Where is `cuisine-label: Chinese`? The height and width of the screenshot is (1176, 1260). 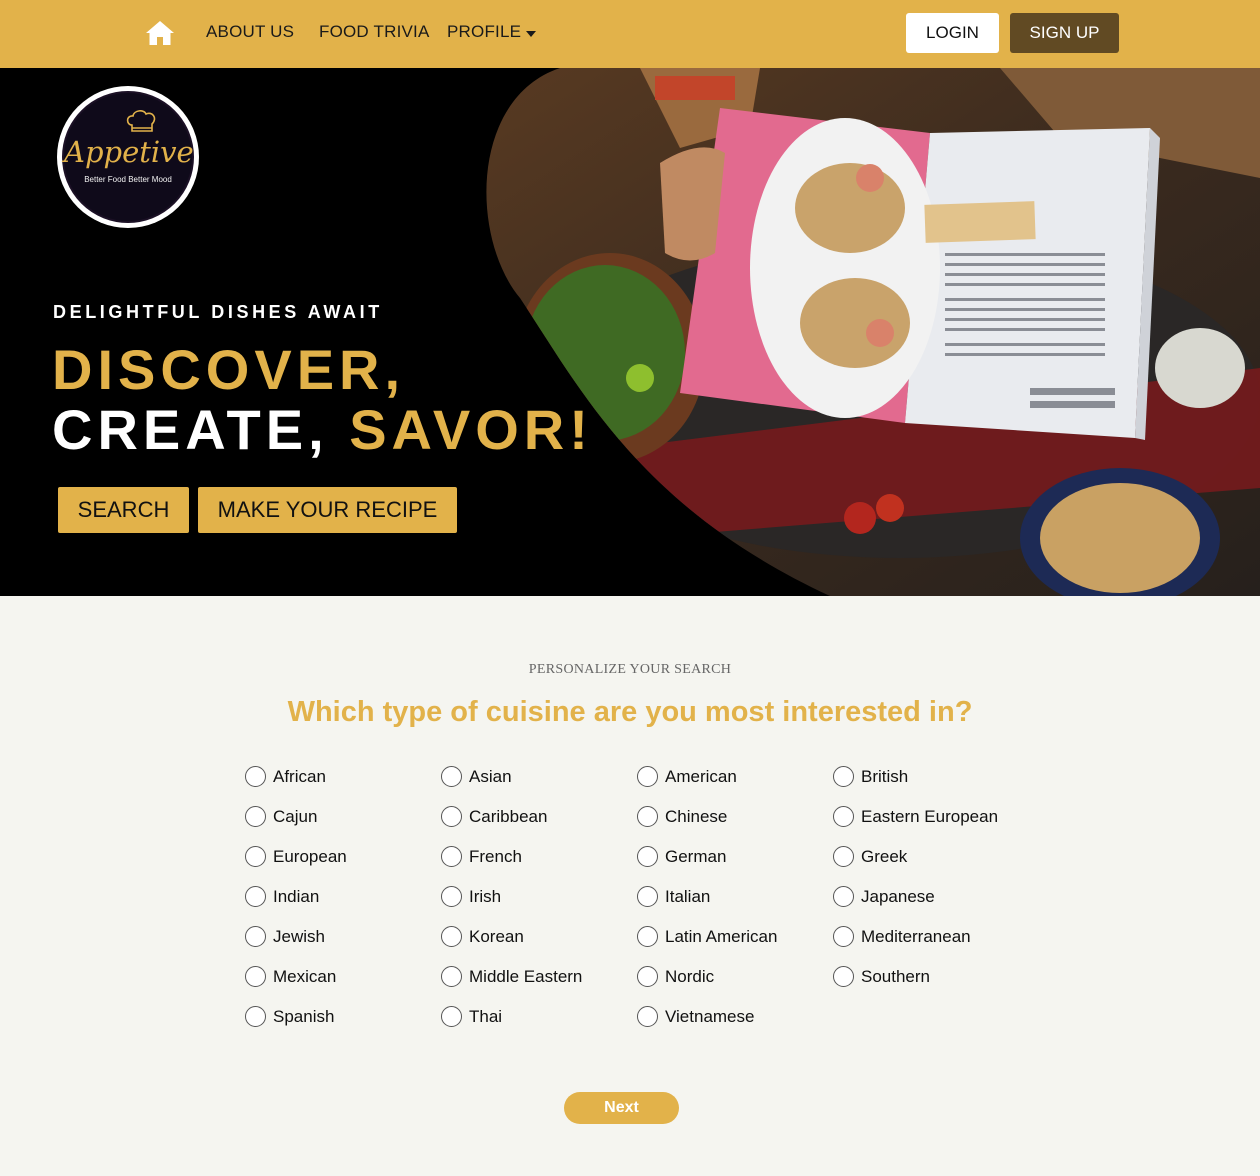
cuisine-label: Chinese is located at coordinates (696, 816).